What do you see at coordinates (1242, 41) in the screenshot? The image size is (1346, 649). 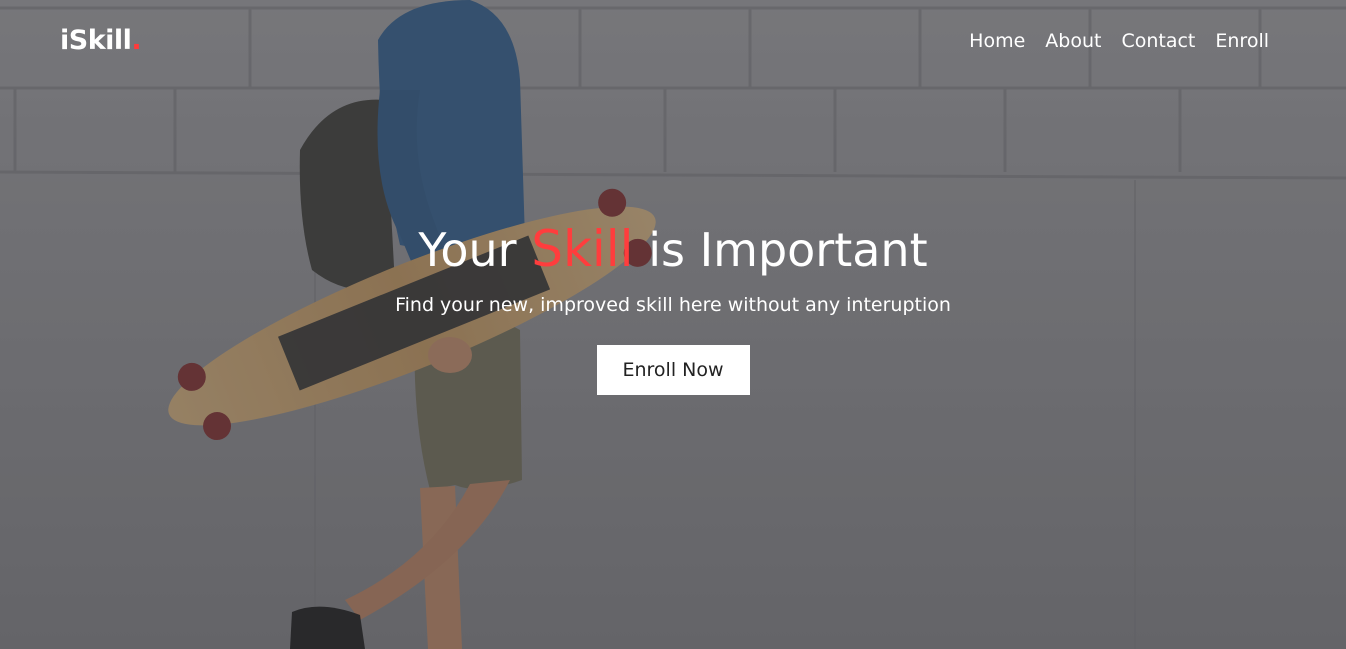 I see `nav-link-enroll: Enroll` at bounding box center [1242, 41].